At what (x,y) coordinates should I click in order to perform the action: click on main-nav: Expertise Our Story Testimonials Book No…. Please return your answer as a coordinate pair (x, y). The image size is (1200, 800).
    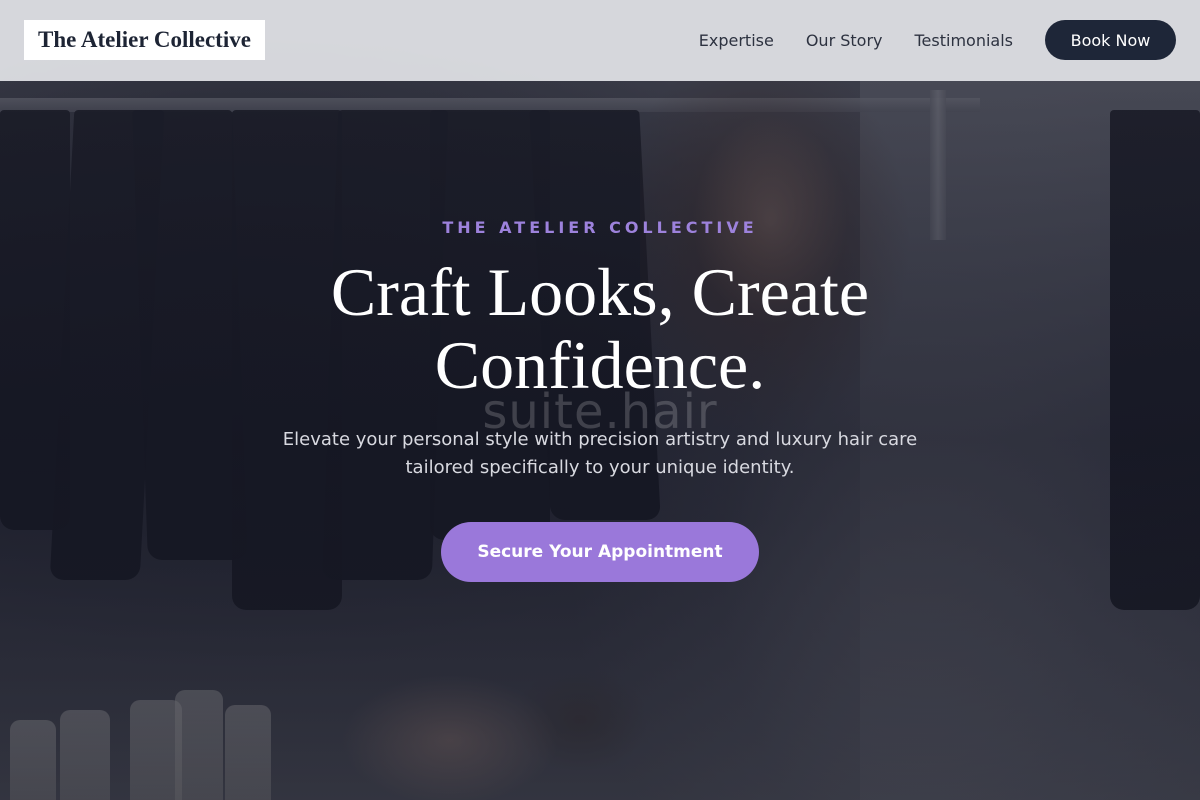
    Looking at the image, I should click on (937, 40).